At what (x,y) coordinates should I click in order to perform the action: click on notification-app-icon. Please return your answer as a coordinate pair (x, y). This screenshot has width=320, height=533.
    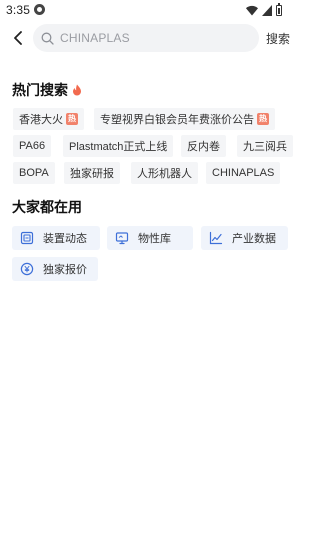
    Looking at the image, I should click on (39, 9).